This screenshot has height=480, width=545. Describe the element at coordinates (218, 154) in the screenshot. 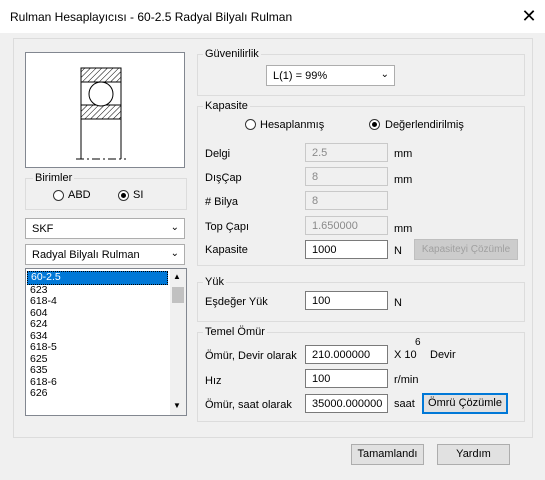

I see `bore-label: Delgi` at that location.